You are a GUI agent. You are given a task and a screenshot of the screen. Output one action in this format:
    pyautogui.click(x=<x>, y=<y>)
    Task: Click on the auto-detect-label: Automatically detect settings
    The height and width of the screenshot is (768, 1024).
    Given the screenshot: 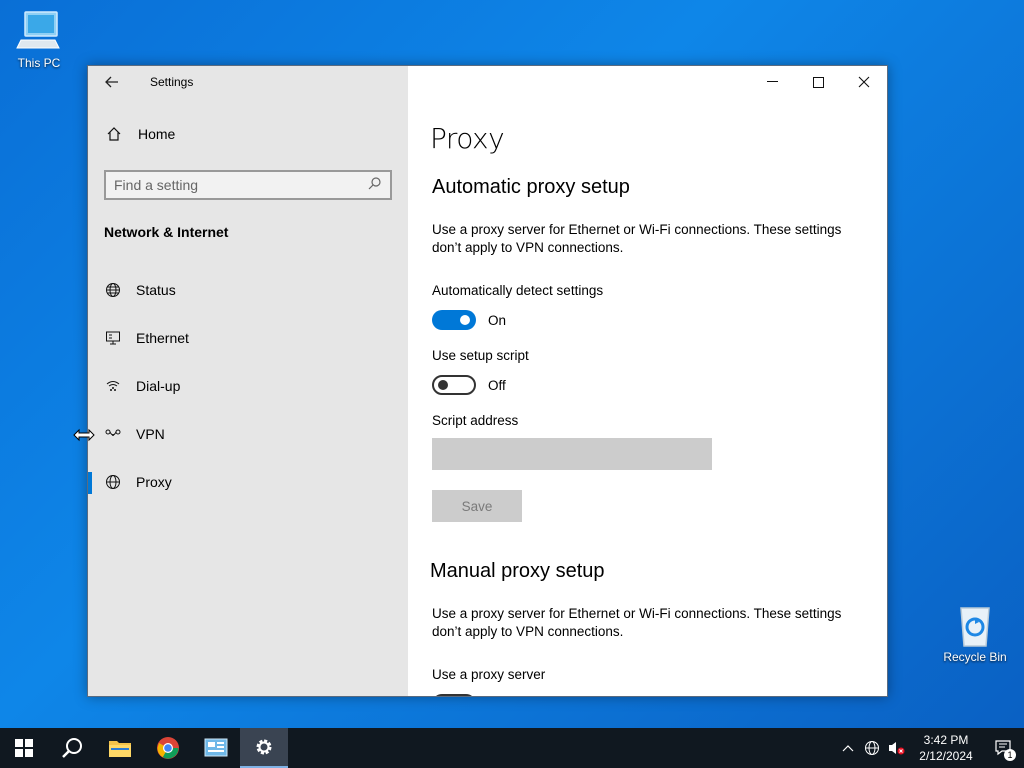 What is the action you would take?
    pyautogui.click(x=518, y=290)
    